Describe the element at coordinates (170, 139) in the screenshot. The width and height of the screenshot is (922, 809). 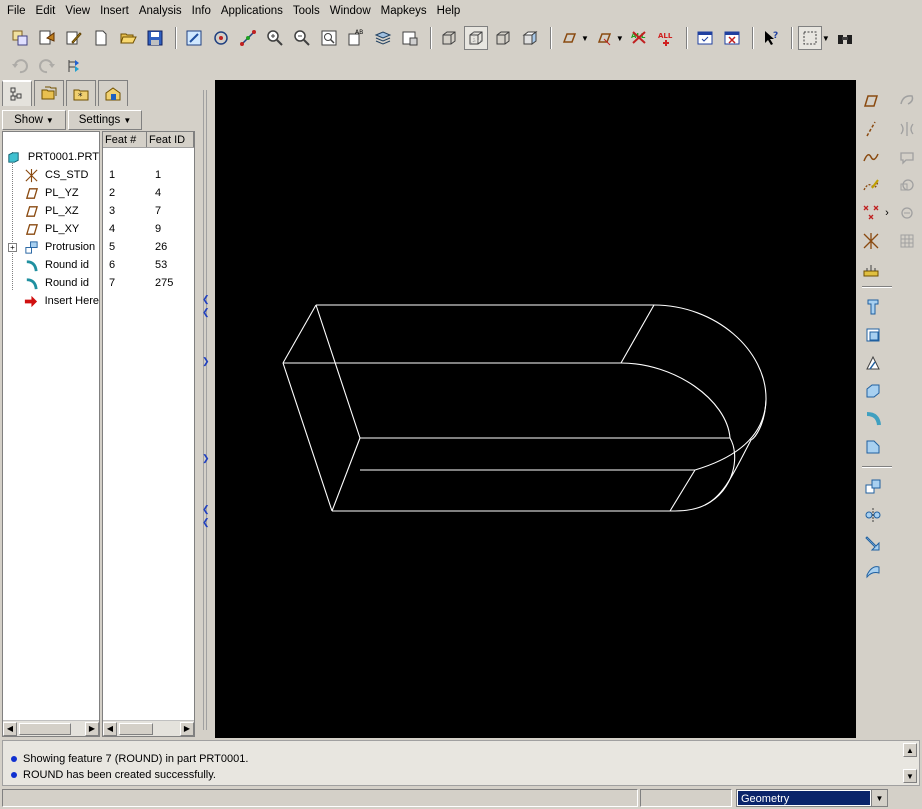
I see `column-header-feat-id: Feat ID` at that location.